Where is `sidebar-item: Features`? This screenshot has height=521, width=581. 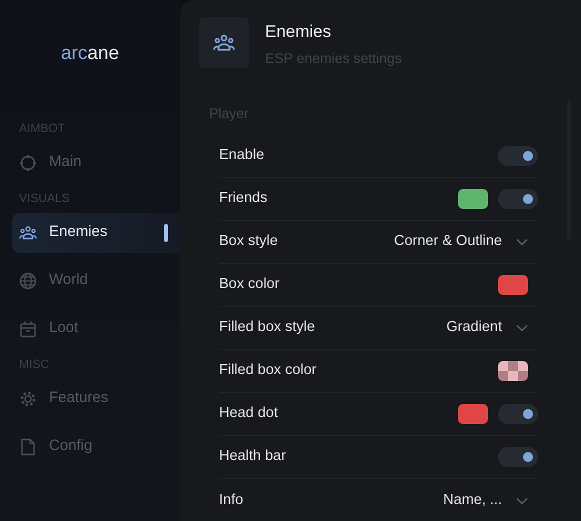 sidebar-item: Features is located at coordinates (96, 398).